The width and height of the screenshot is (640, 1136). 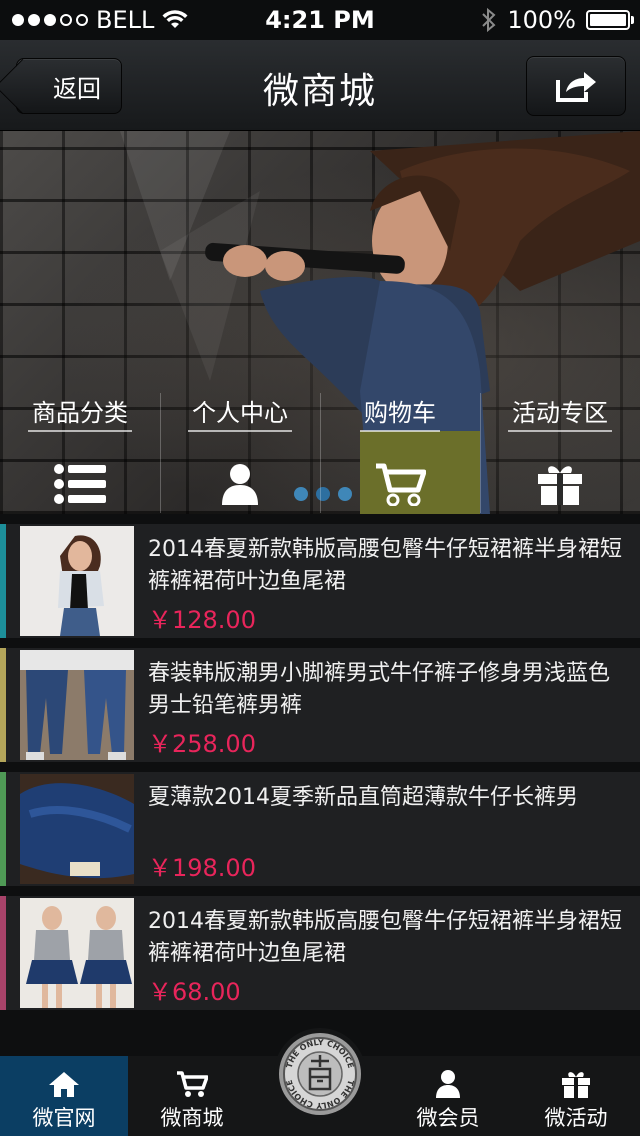 I want to click on product-title: 夏薄款2014夏季新品直筒超薄款牛仔长裤男, so click(x=388, y=798).